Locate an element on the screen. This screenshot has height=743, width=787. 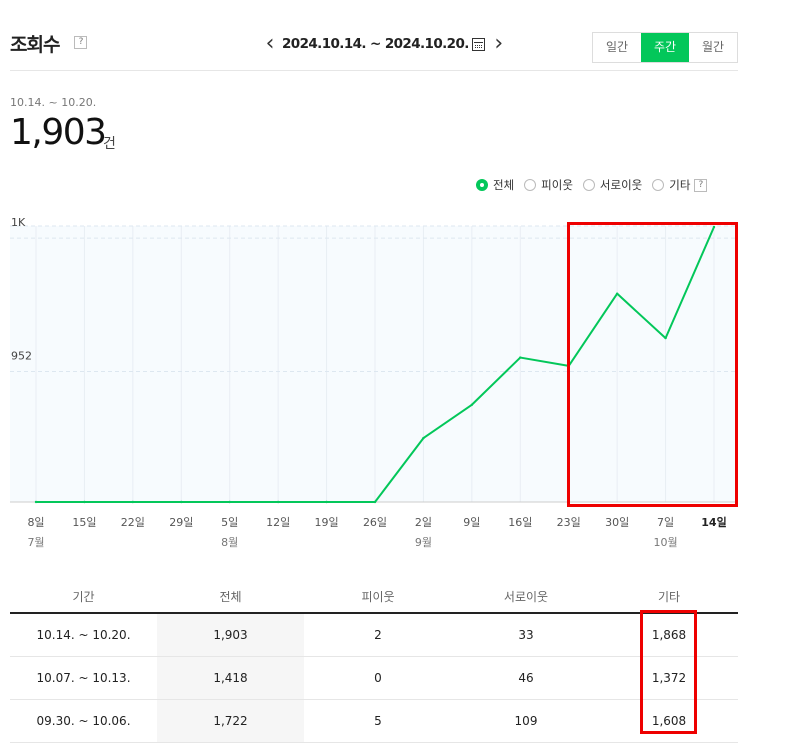
calendar-icon is located at coordinates (478, 44).